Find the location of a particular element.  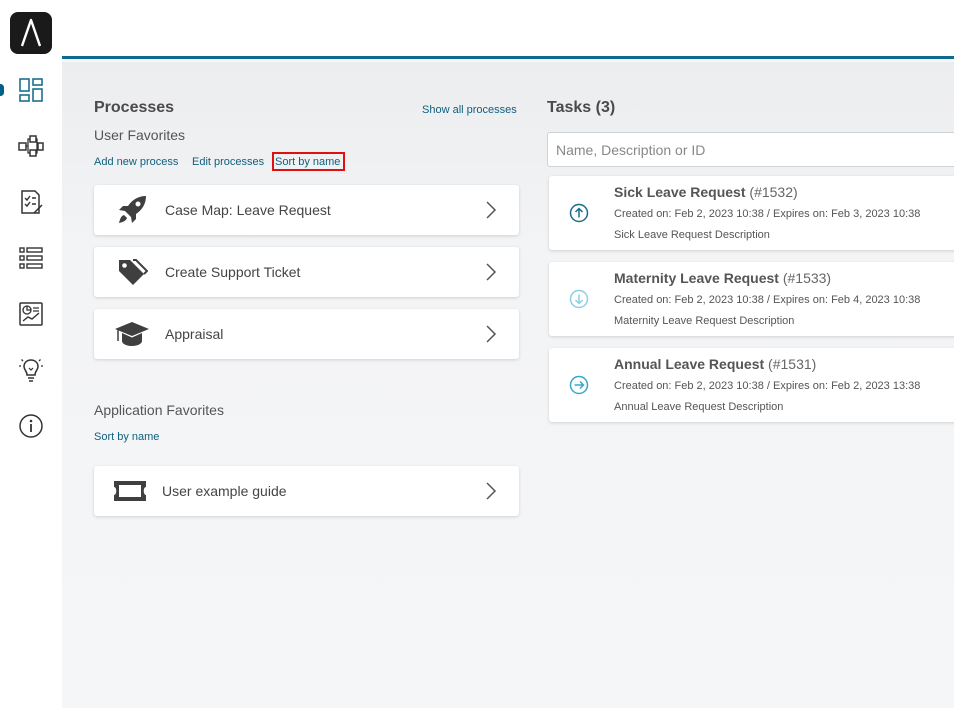

priority-low-icon is located at coordinates (579, 299).